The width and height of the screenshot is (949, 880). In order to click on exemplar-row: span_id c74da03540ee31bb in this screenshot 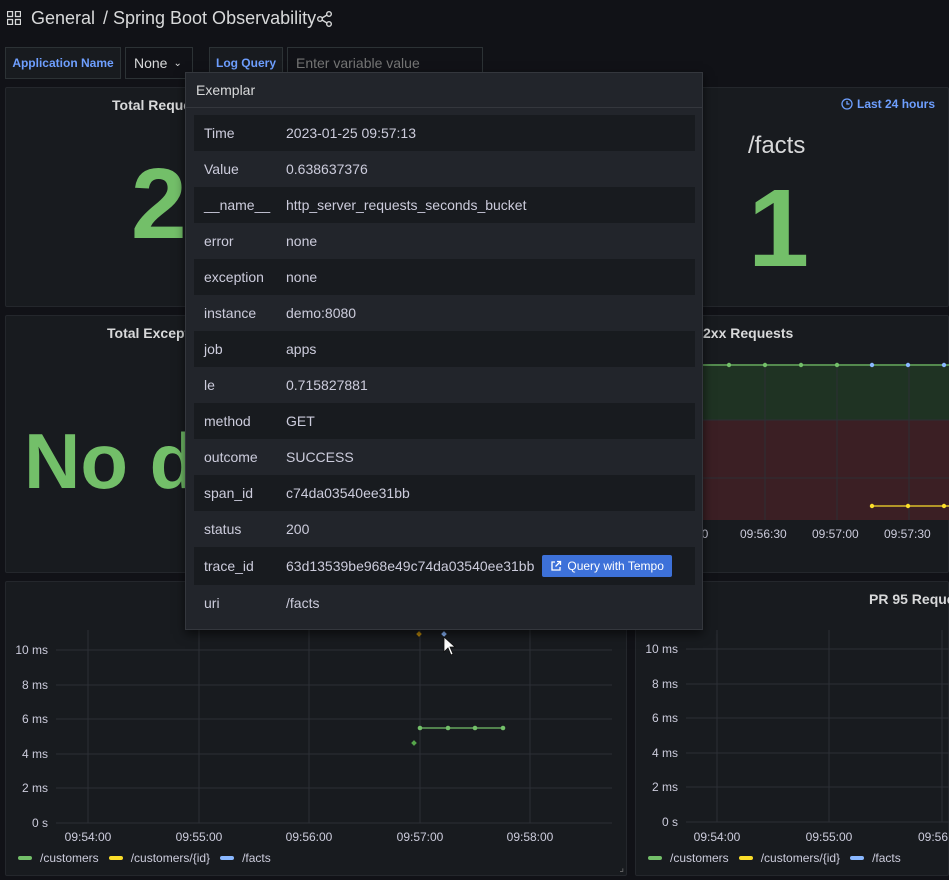, I will do `click(444, 493)`.